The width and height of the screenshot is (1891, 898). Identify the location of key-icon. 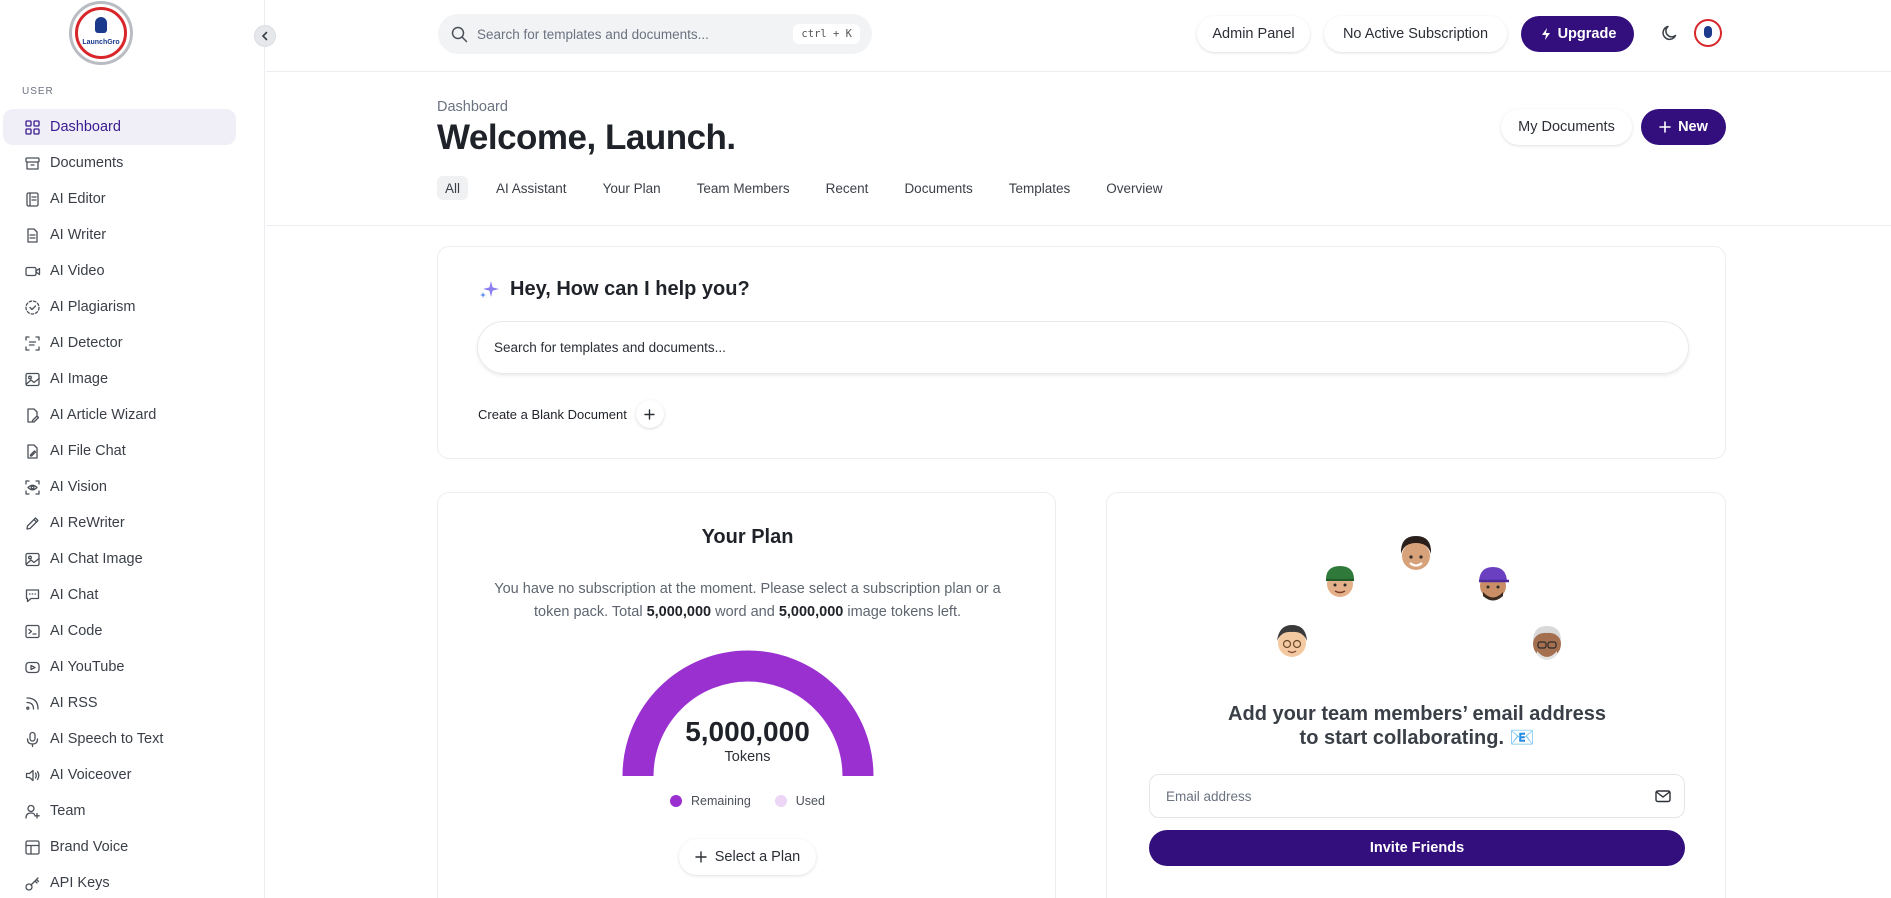
(32, 883).